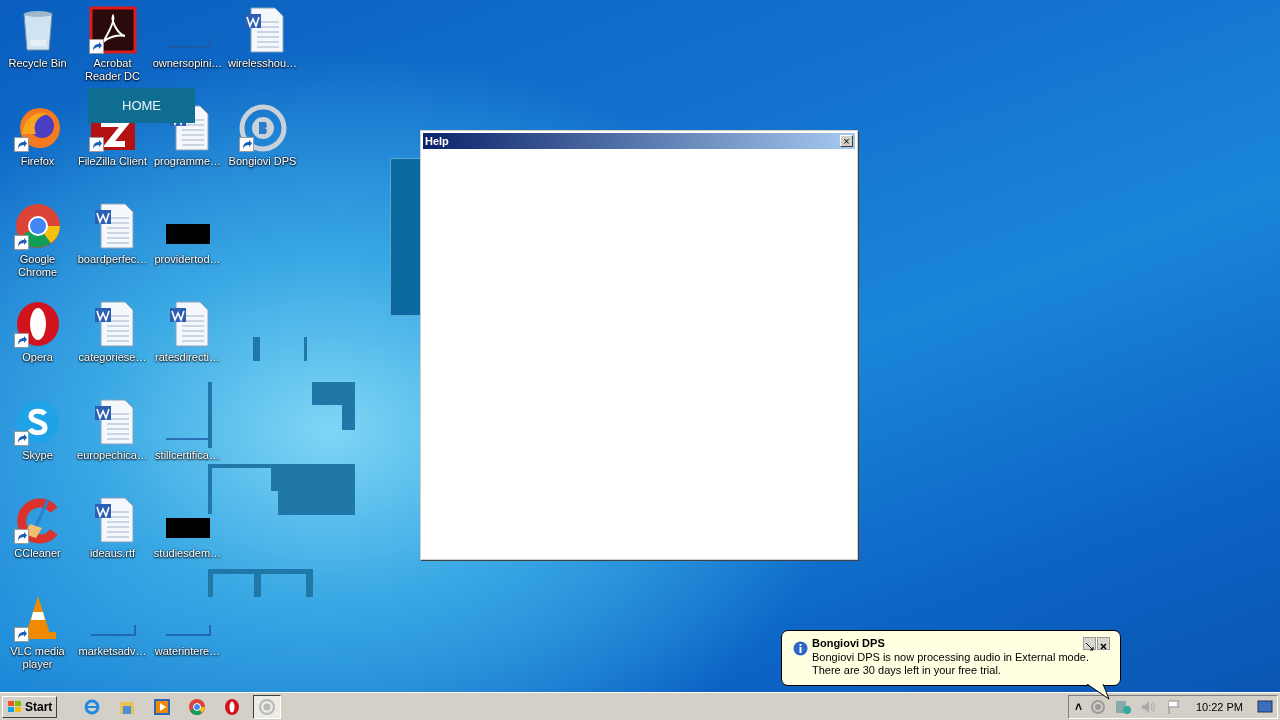  I want to click on taskbar-app-button, so click(267, 706).